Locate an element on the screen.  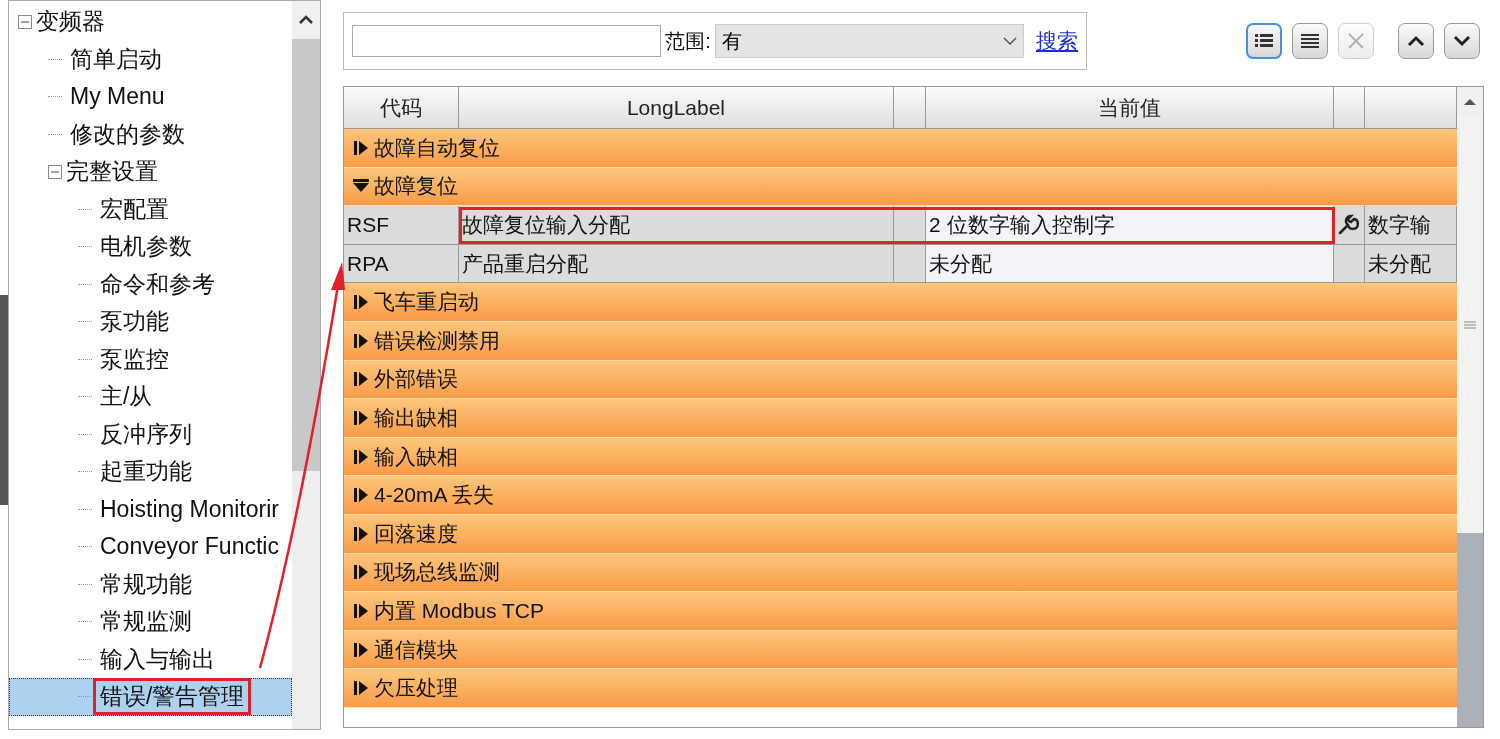
tree-item-label: 泵监控 is located at coordinates (134, 359).